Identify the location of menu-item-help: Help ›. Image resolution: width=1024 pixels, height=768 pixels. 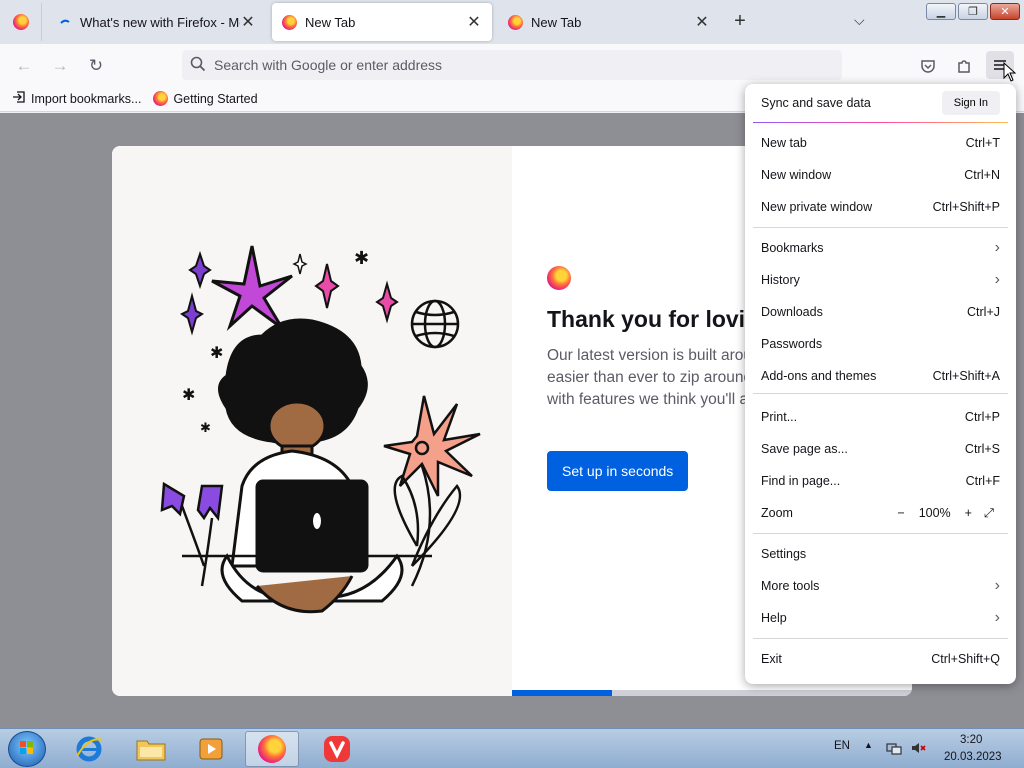
(880, 618).